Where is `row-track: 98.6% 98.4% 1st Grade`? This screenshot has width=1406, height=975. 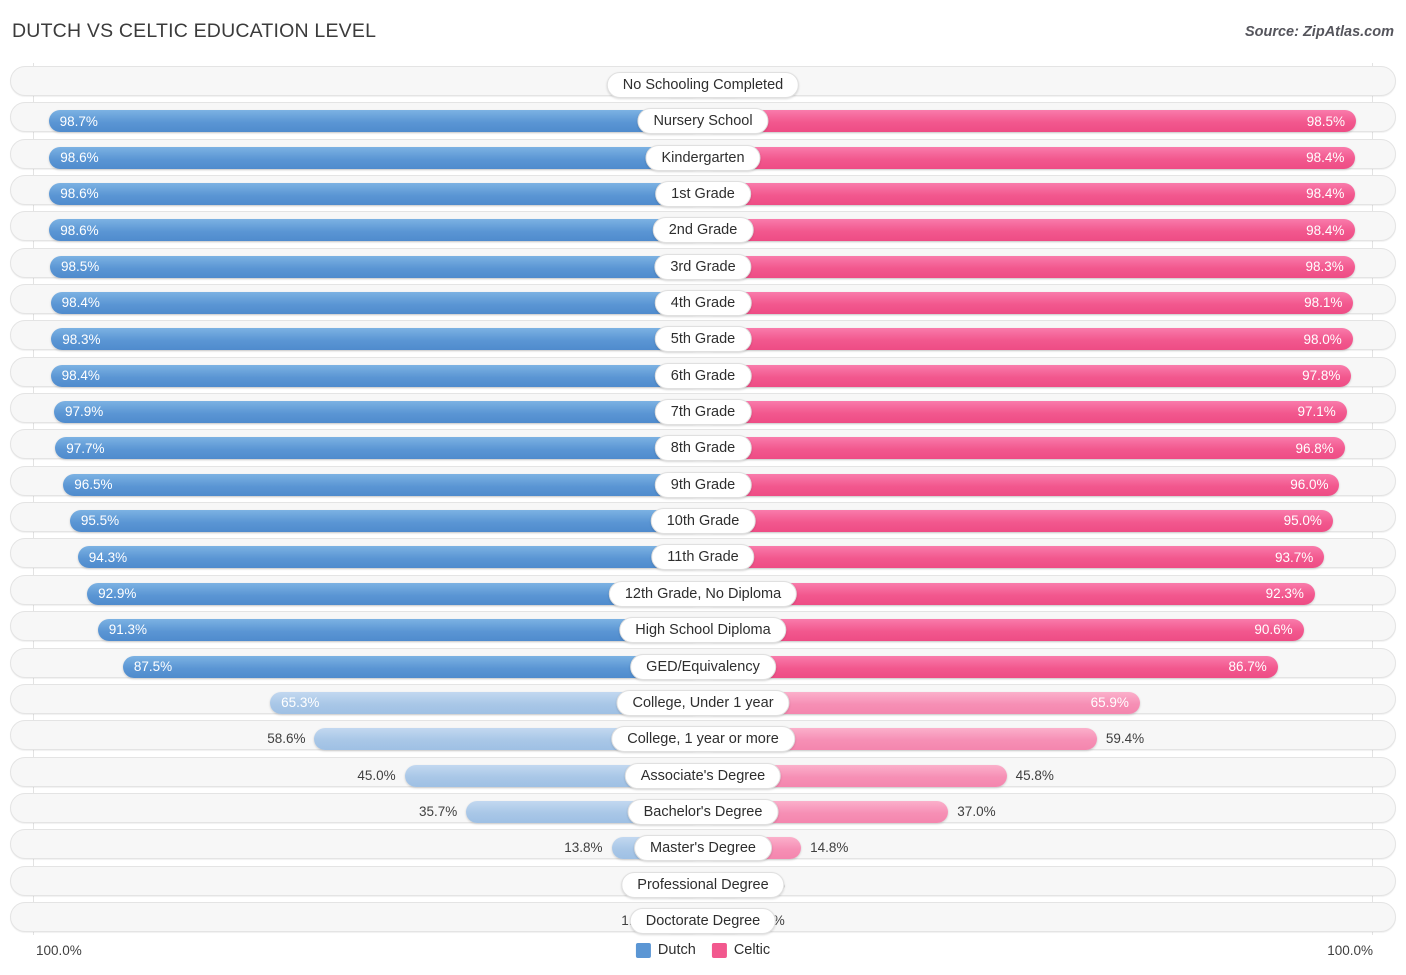 row-track: 98.6% 98.4% 1st Grade is located at coordinates (703, 191).